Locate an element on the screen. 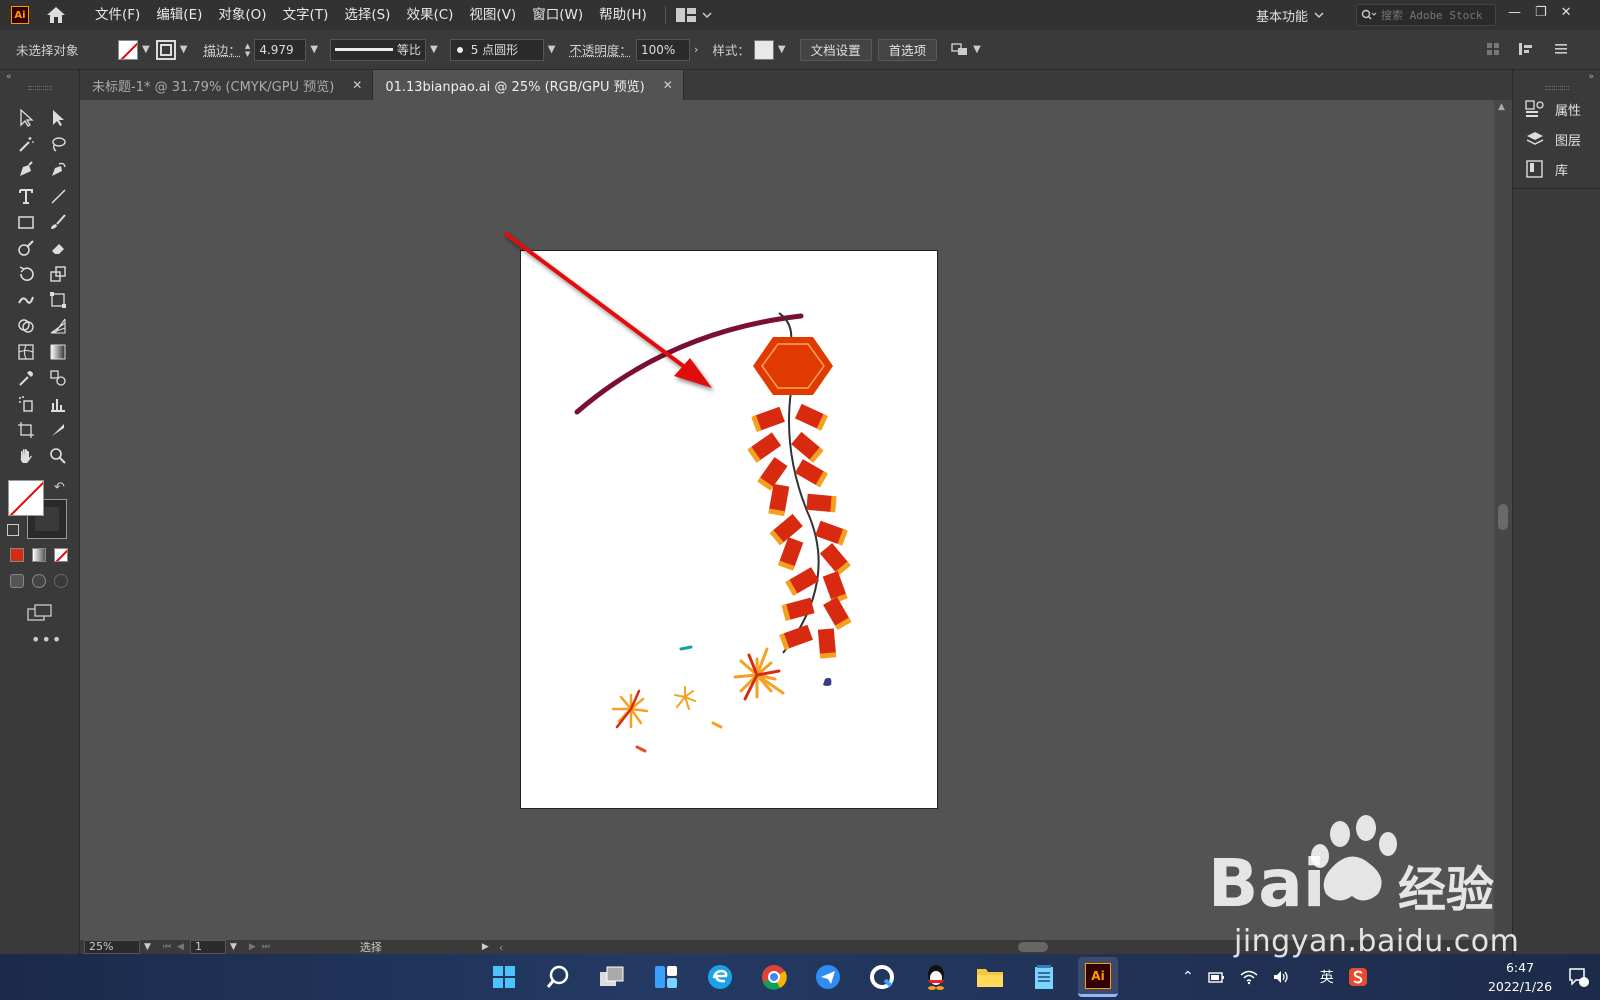  free-transform-tool-icon is located at coordinates (58, 300).